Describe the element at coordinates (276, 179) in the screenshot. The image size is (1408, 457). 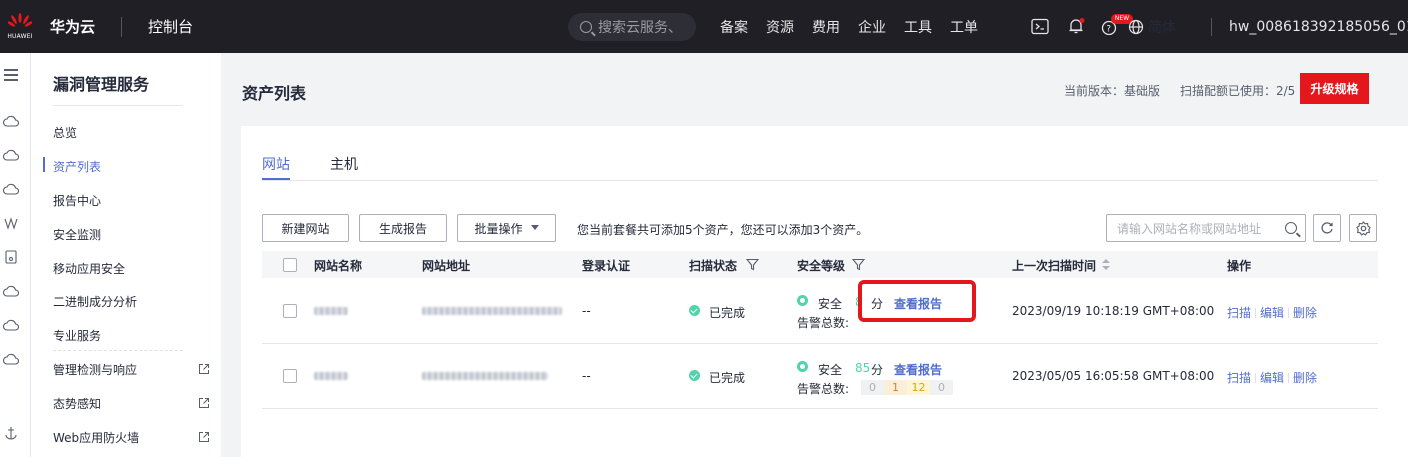
I see `active-tab-underline` at that location.